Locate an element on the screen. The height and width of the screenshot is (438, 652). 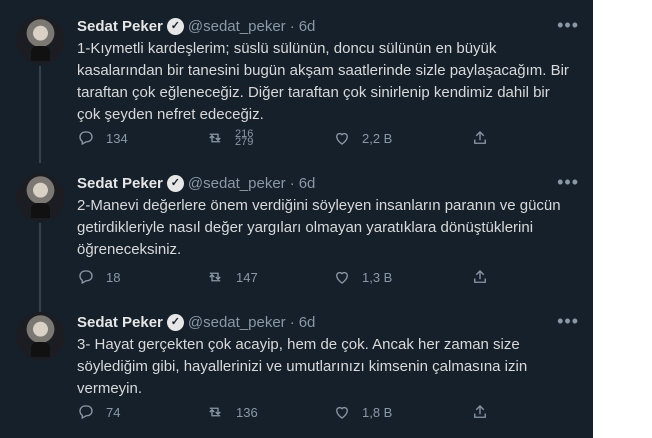
reply-button: 18 is located at coordinates (141, 277).